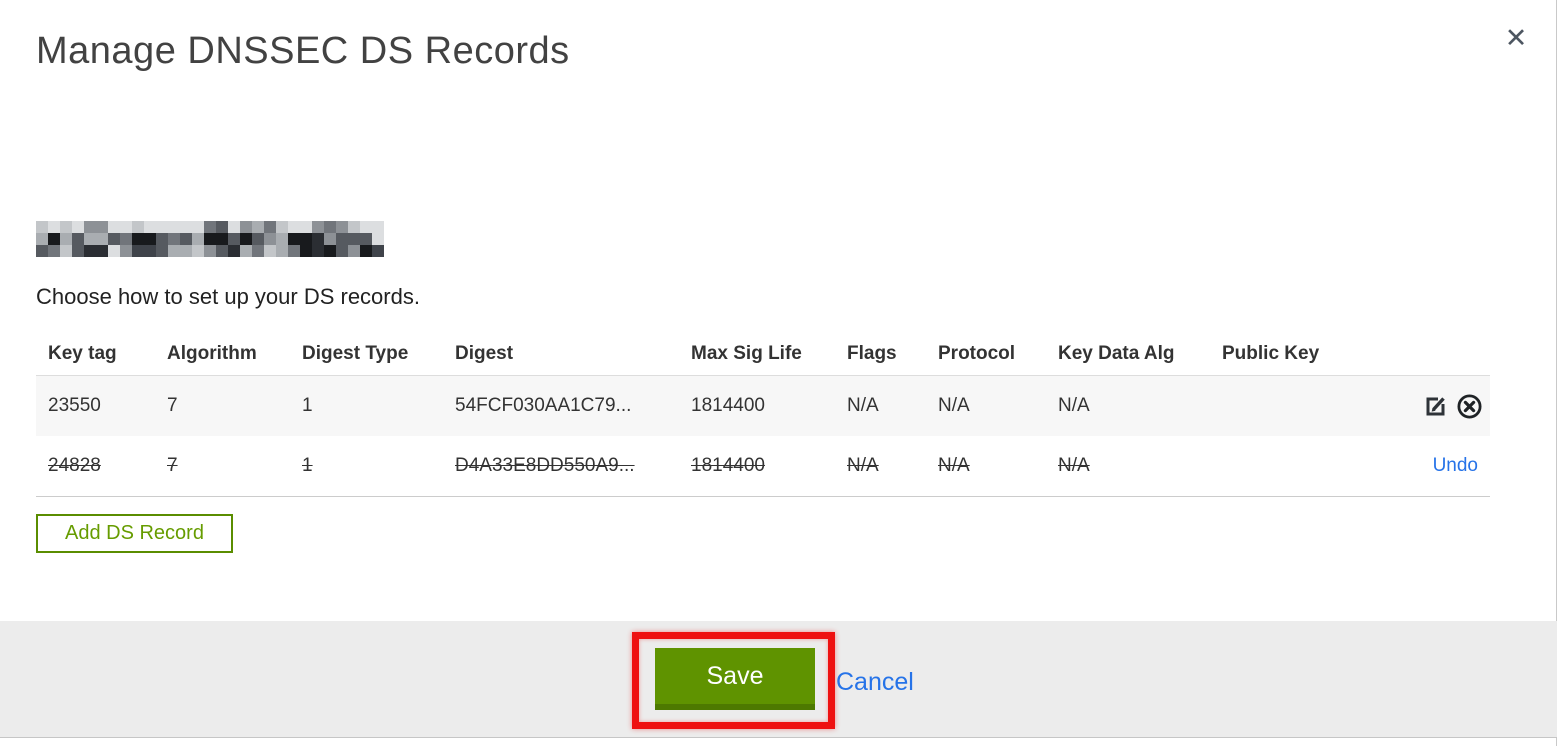  I want to click on cell-key-tag: 24828, so click(74, 465).